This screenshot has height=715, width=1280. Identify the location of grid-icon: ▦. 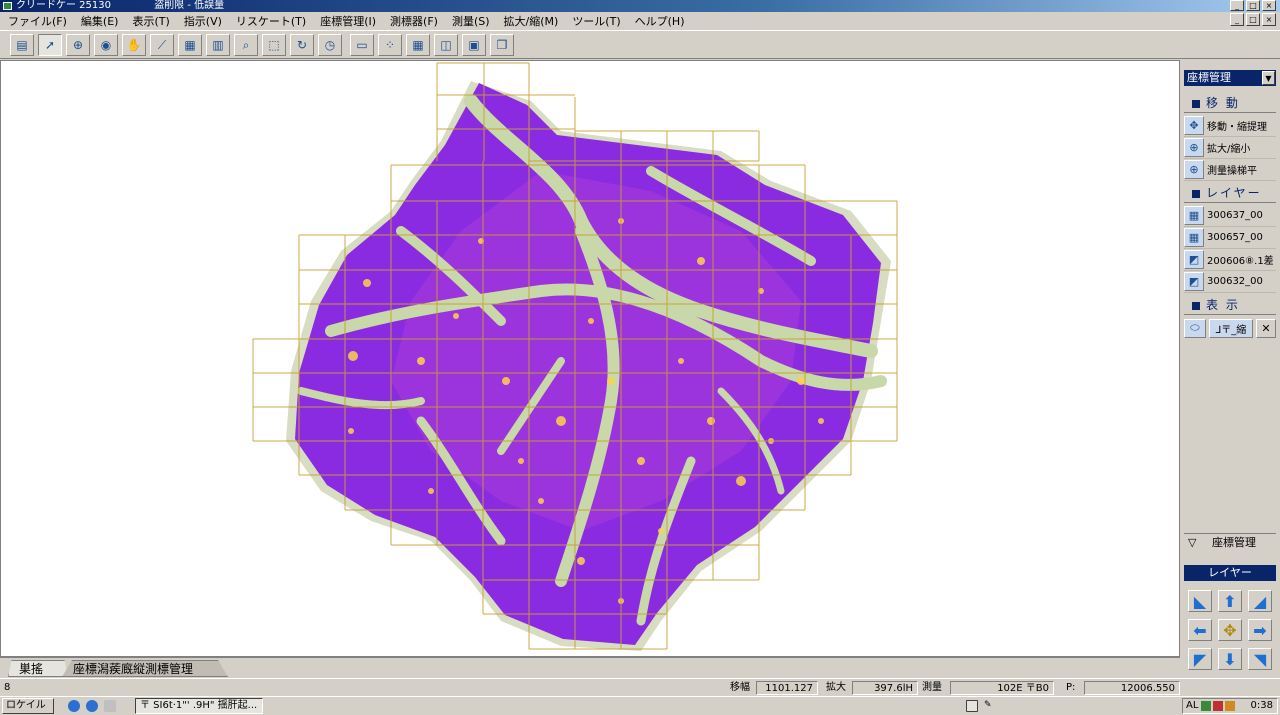
(190, 45).